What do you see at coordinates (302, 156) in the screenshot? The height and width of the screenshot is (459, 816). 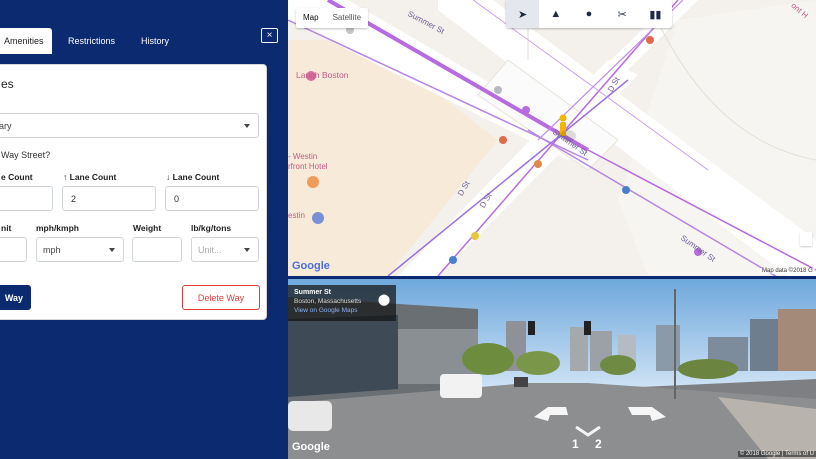 I see `poi-westin-1: - Westin` at bounding box center [302, 156].